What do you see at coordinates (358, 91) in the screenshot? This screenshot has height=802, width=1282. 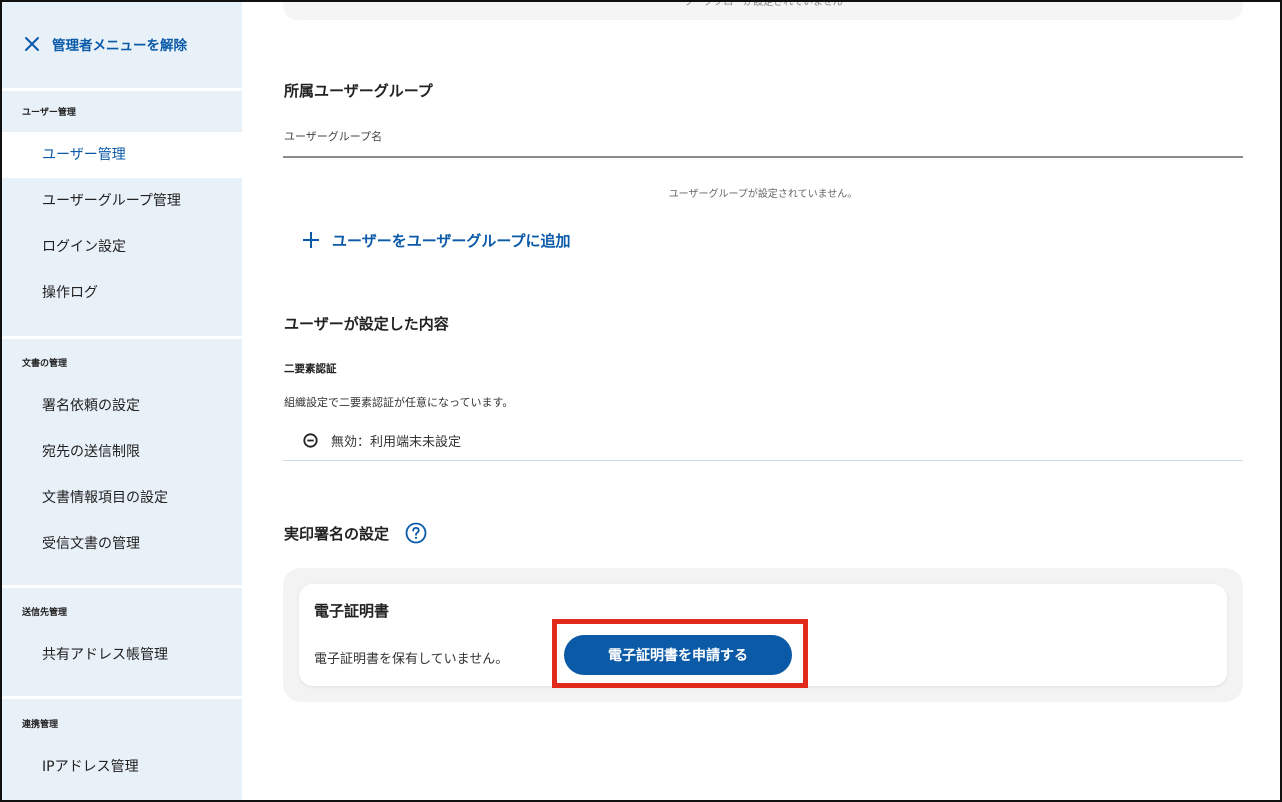 I see `user-groups-title: 所属ユーザーグループ` at bounding box center [358, 91].